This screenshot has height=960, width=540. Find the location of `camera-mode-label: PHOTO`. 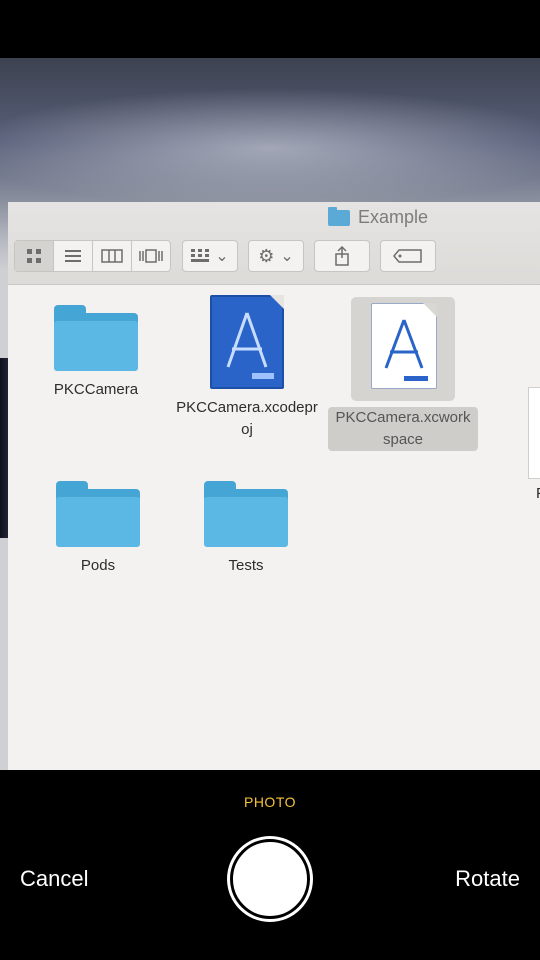

camera-mode-label: PHOTO is located at coordinates (270, 802).